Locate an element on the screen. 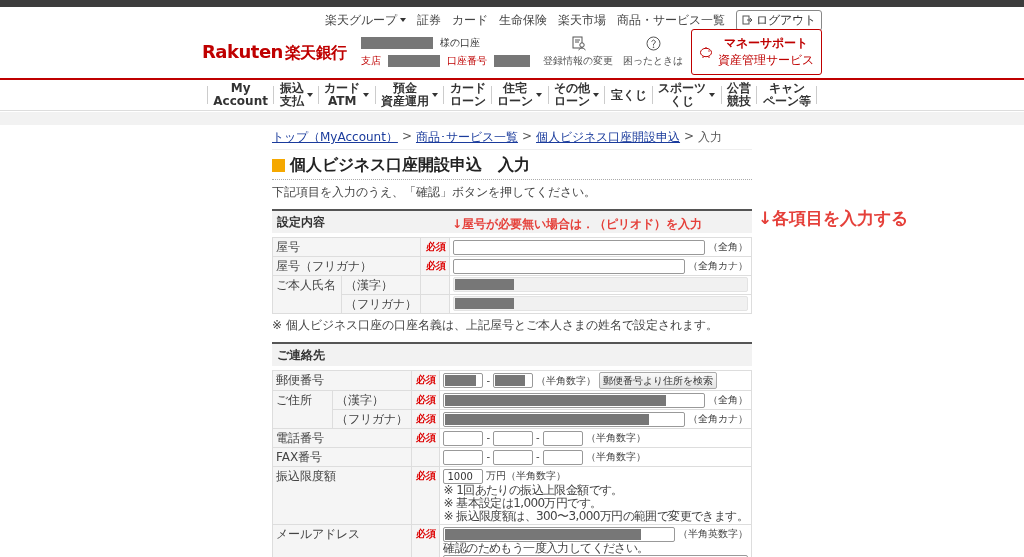  field-label: 郵便番号 is located at coordinates (300, 380).